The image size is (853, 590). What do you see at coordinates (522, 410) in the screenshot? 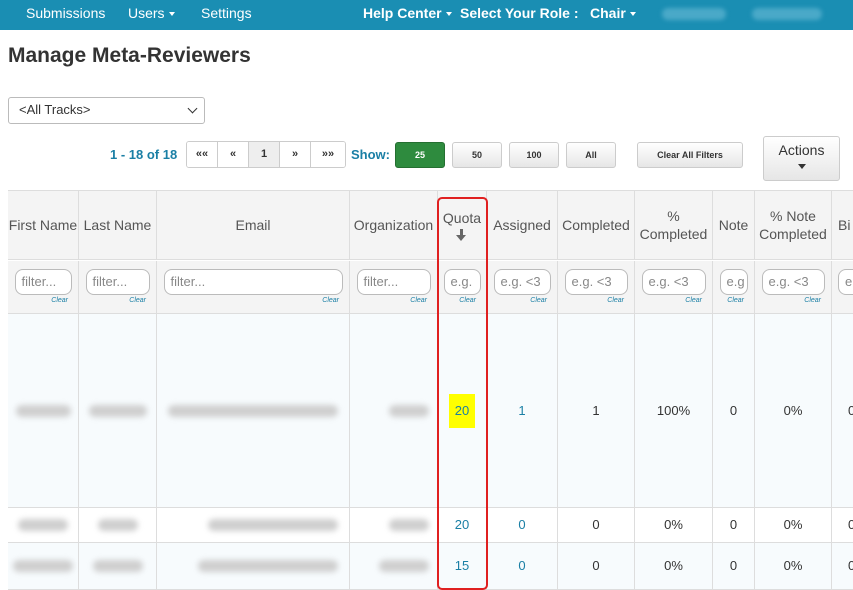
I see `assigned-cell: 1` at bounding box center [522, 410].